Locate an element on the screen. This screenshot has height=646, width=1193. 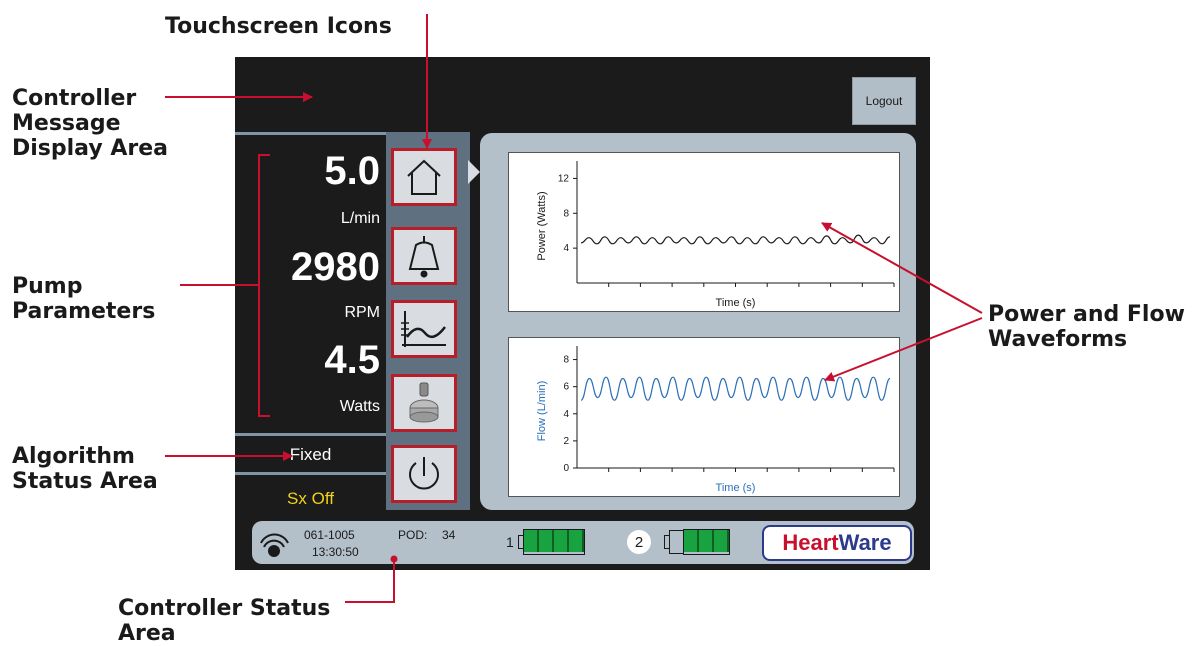
pump-button is located at coordinates (424, 403).